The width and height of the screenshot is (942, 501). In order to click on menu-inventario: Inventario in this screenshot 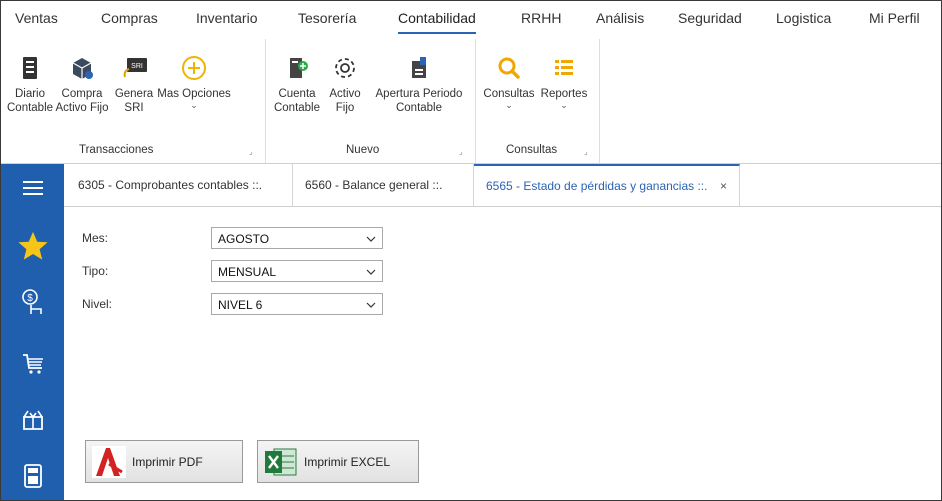, I will do `click(226, 18)`.